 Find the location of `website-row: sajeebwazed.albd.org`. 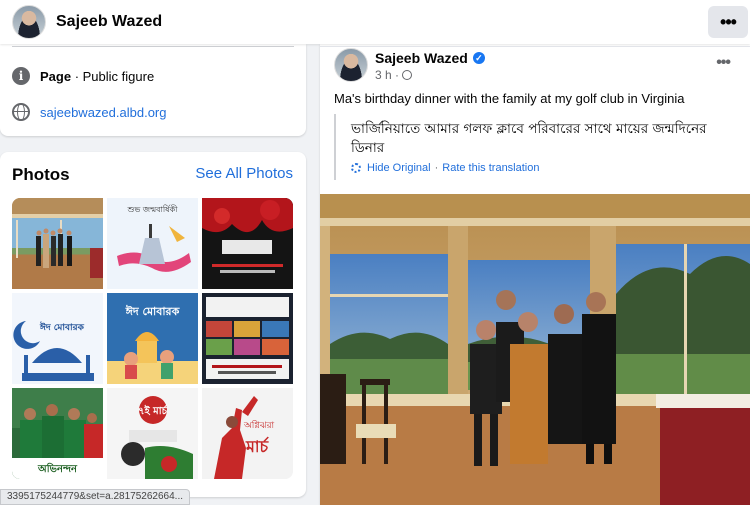

website-row: sajeebwazed.albd.org is located at coordinates (89, 112).